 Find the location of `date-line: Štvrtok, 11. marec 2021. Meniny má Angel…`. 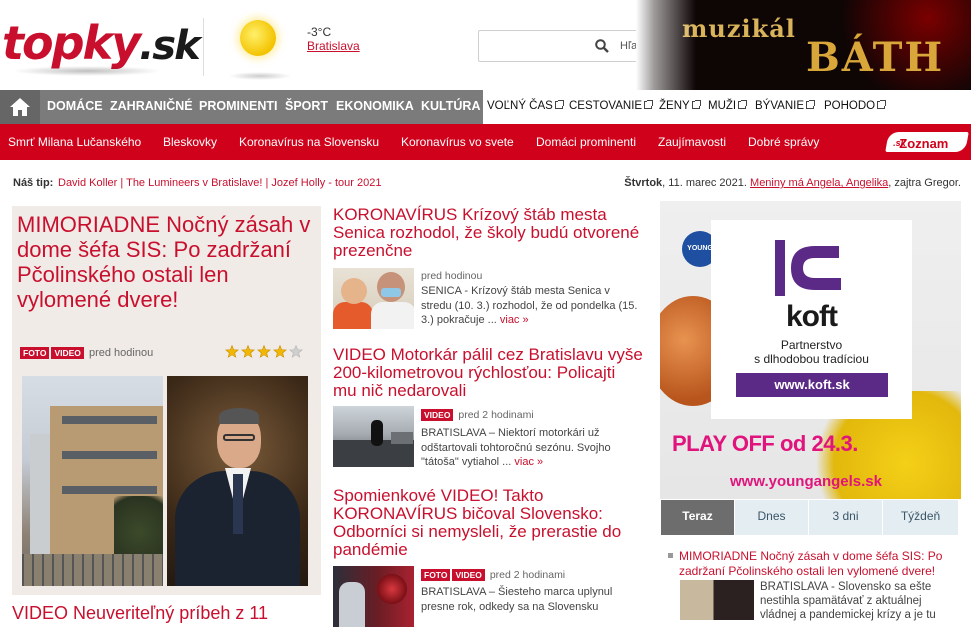

date-line: Štvrtok, 11. marec 2021. Meniny má Angel… is located at coordinates (792, 183).